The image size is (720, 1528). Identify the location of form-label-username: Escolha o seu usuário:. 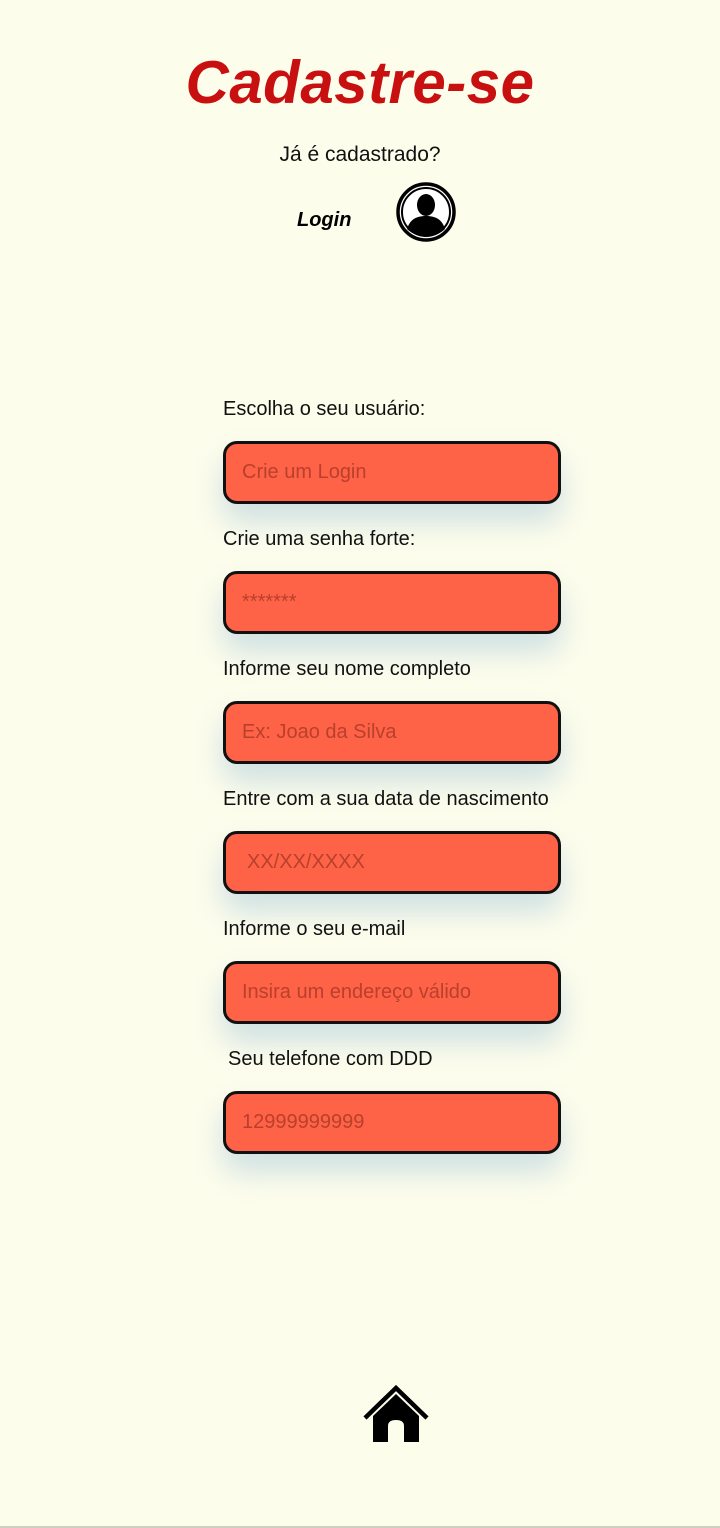
(324, 409).